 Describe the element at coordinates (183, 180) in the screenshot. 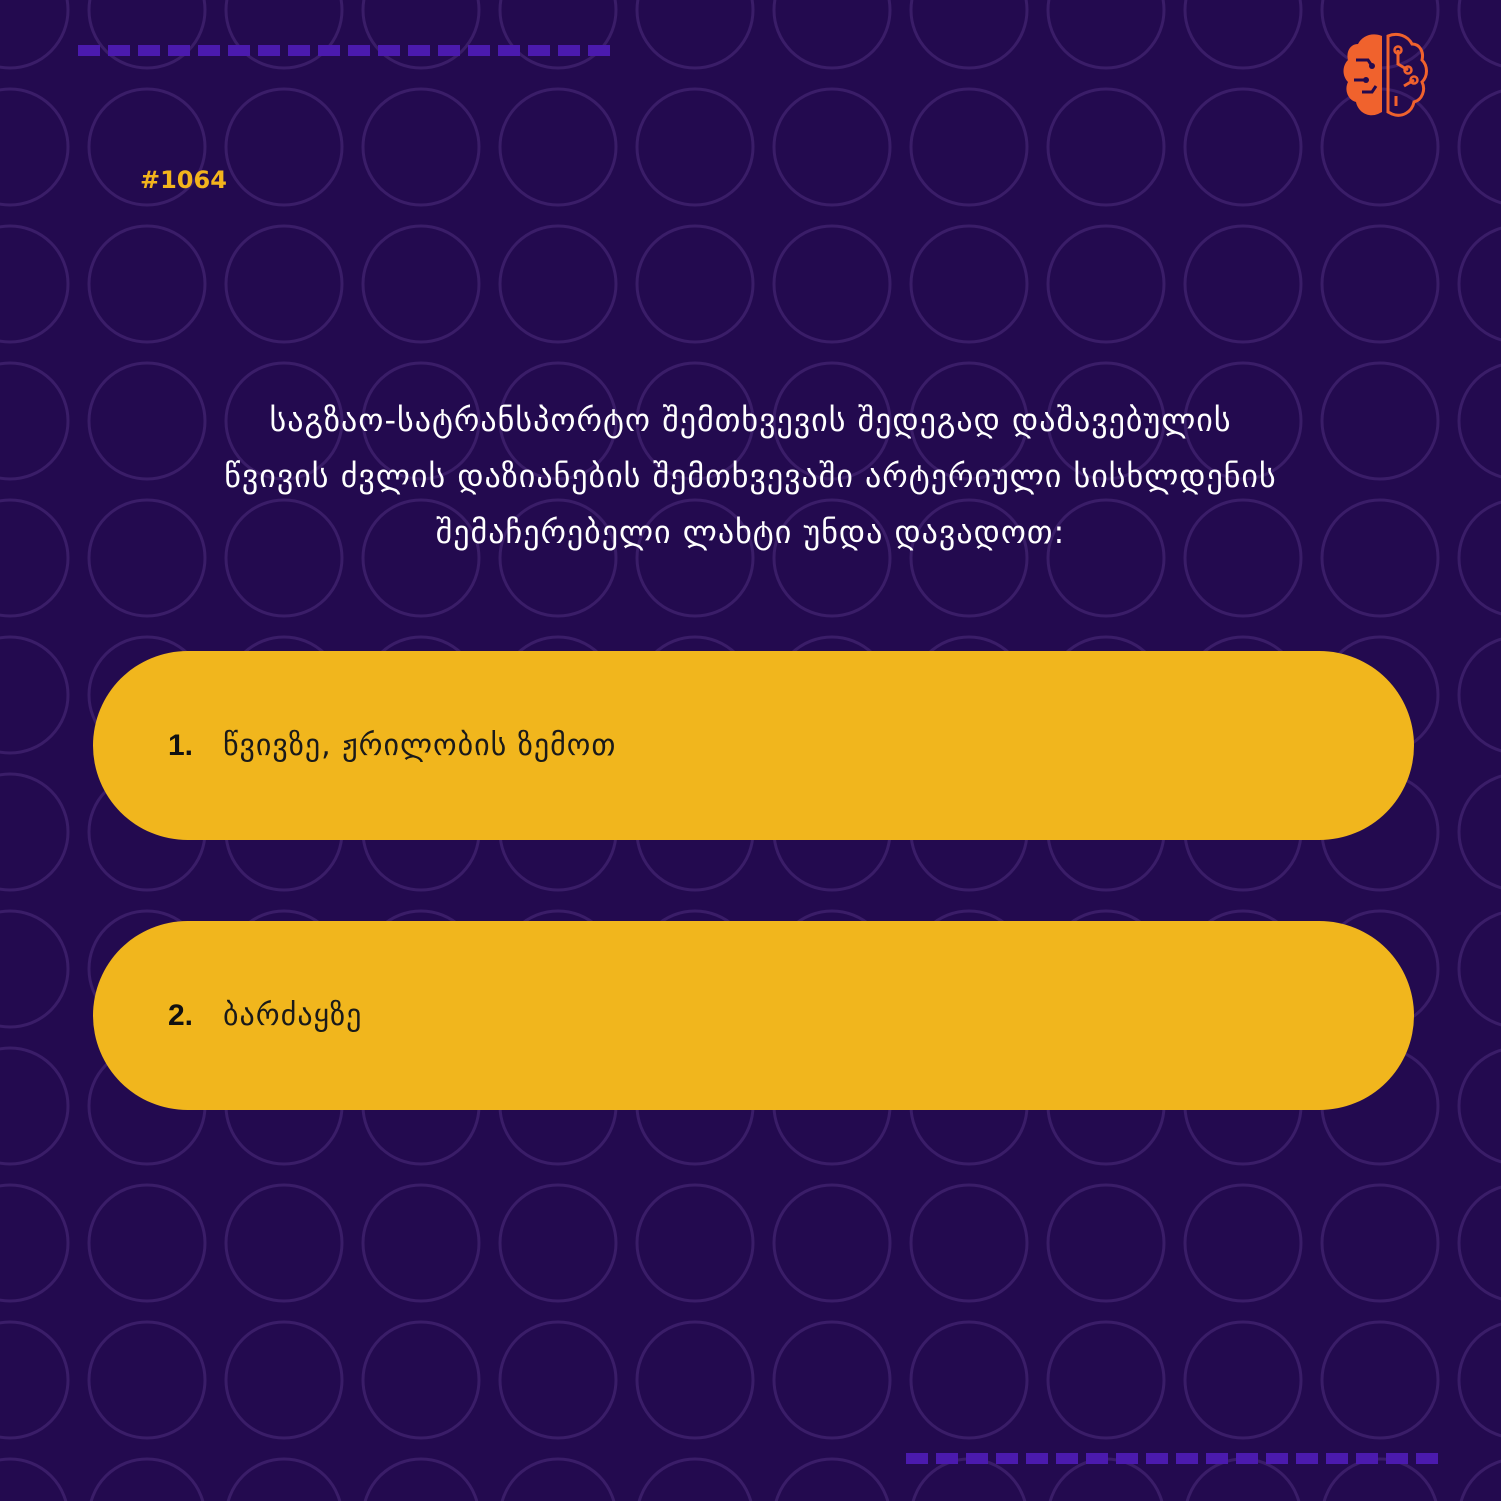

I see `question-number: #1064` at that location.